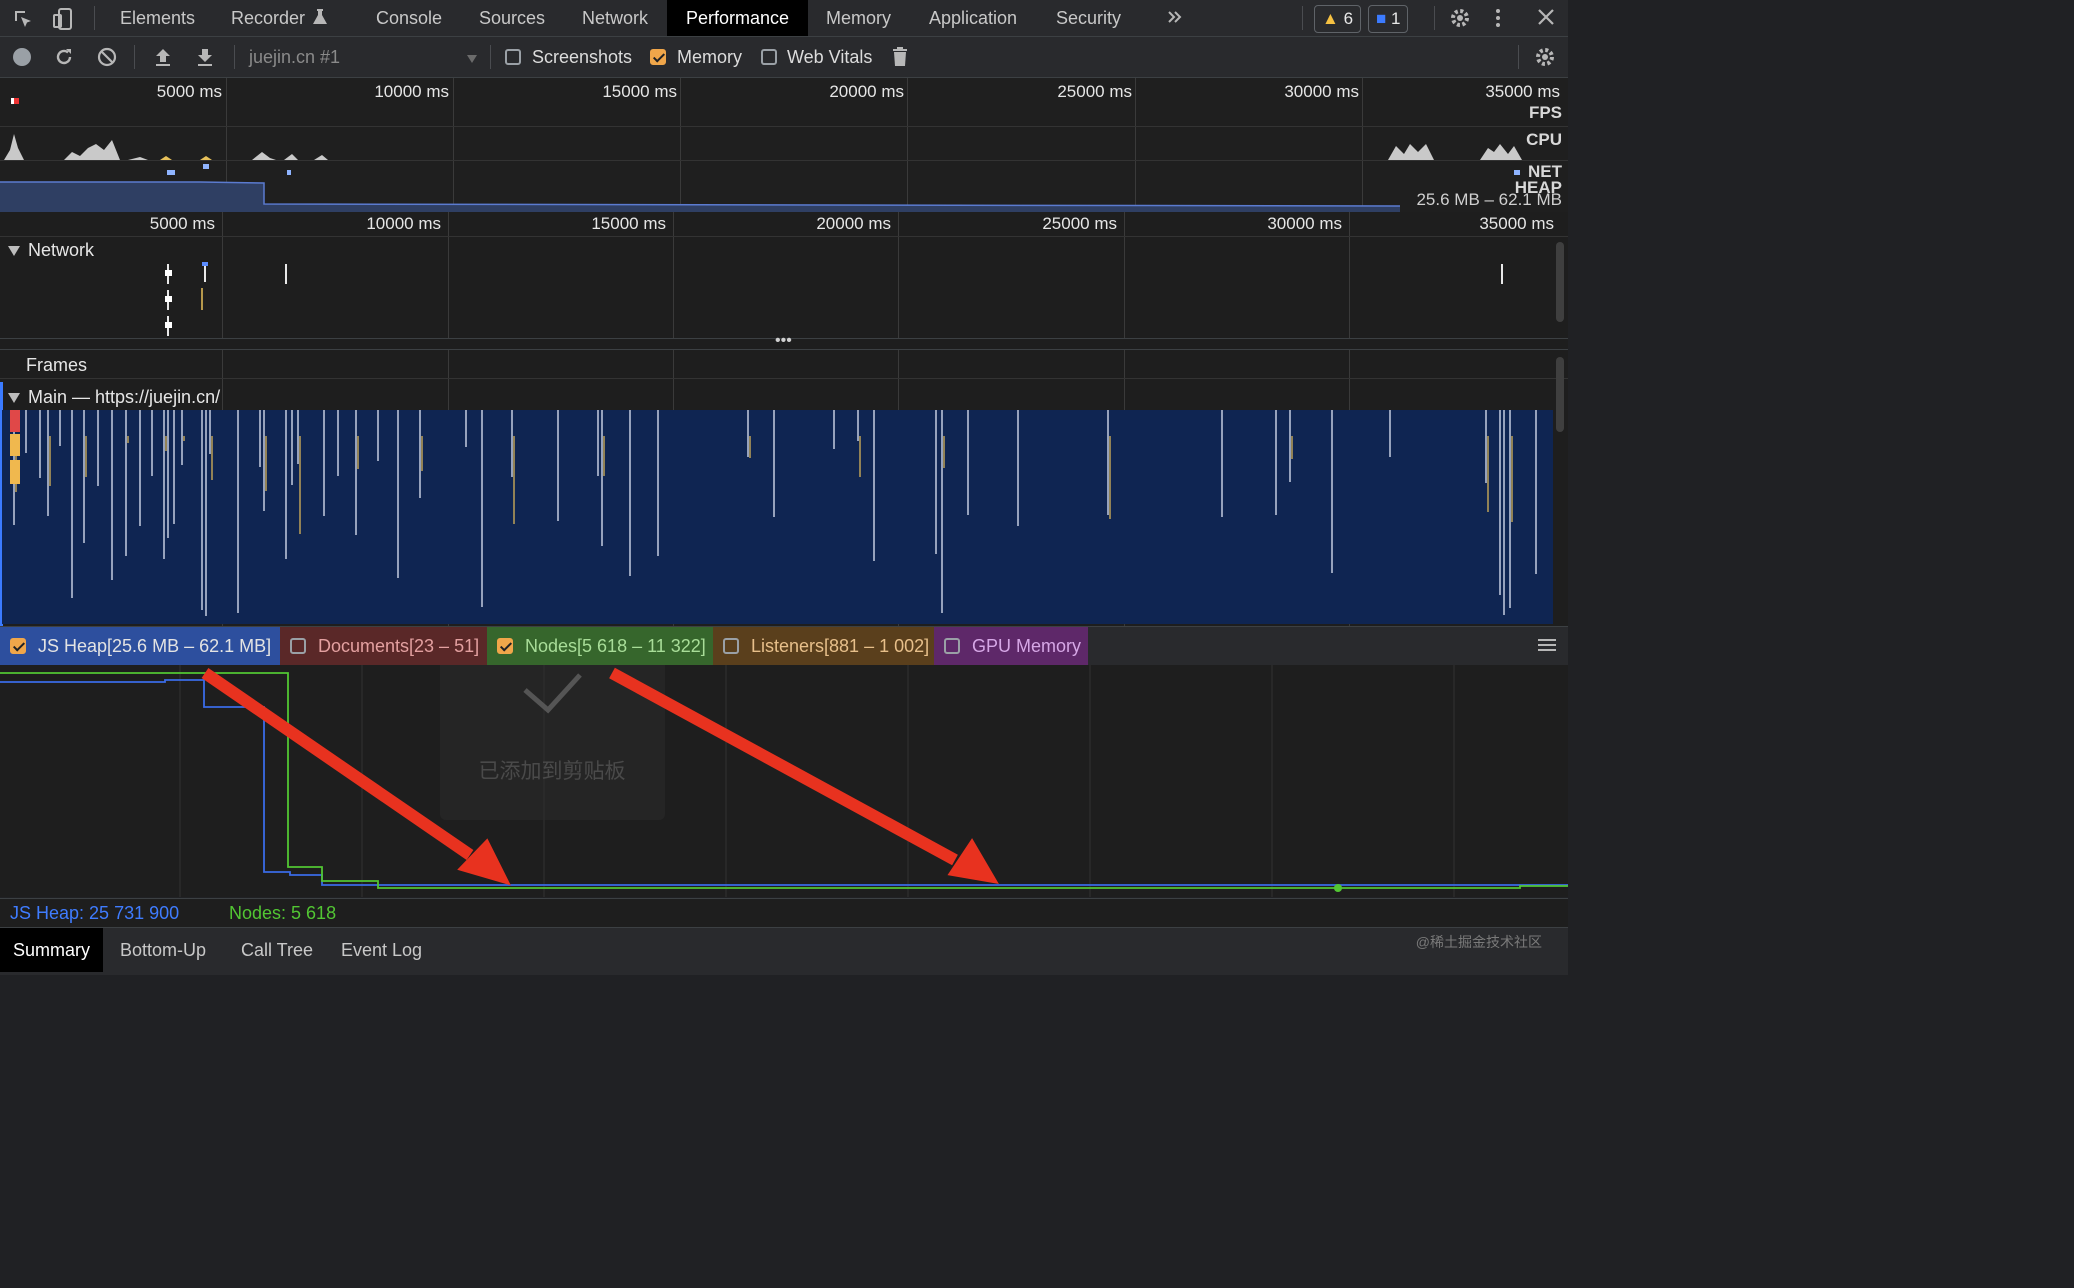 The width and height of the screenshot is (2074, 1288). I want to click on documents-checkbox, so click(298, 646).